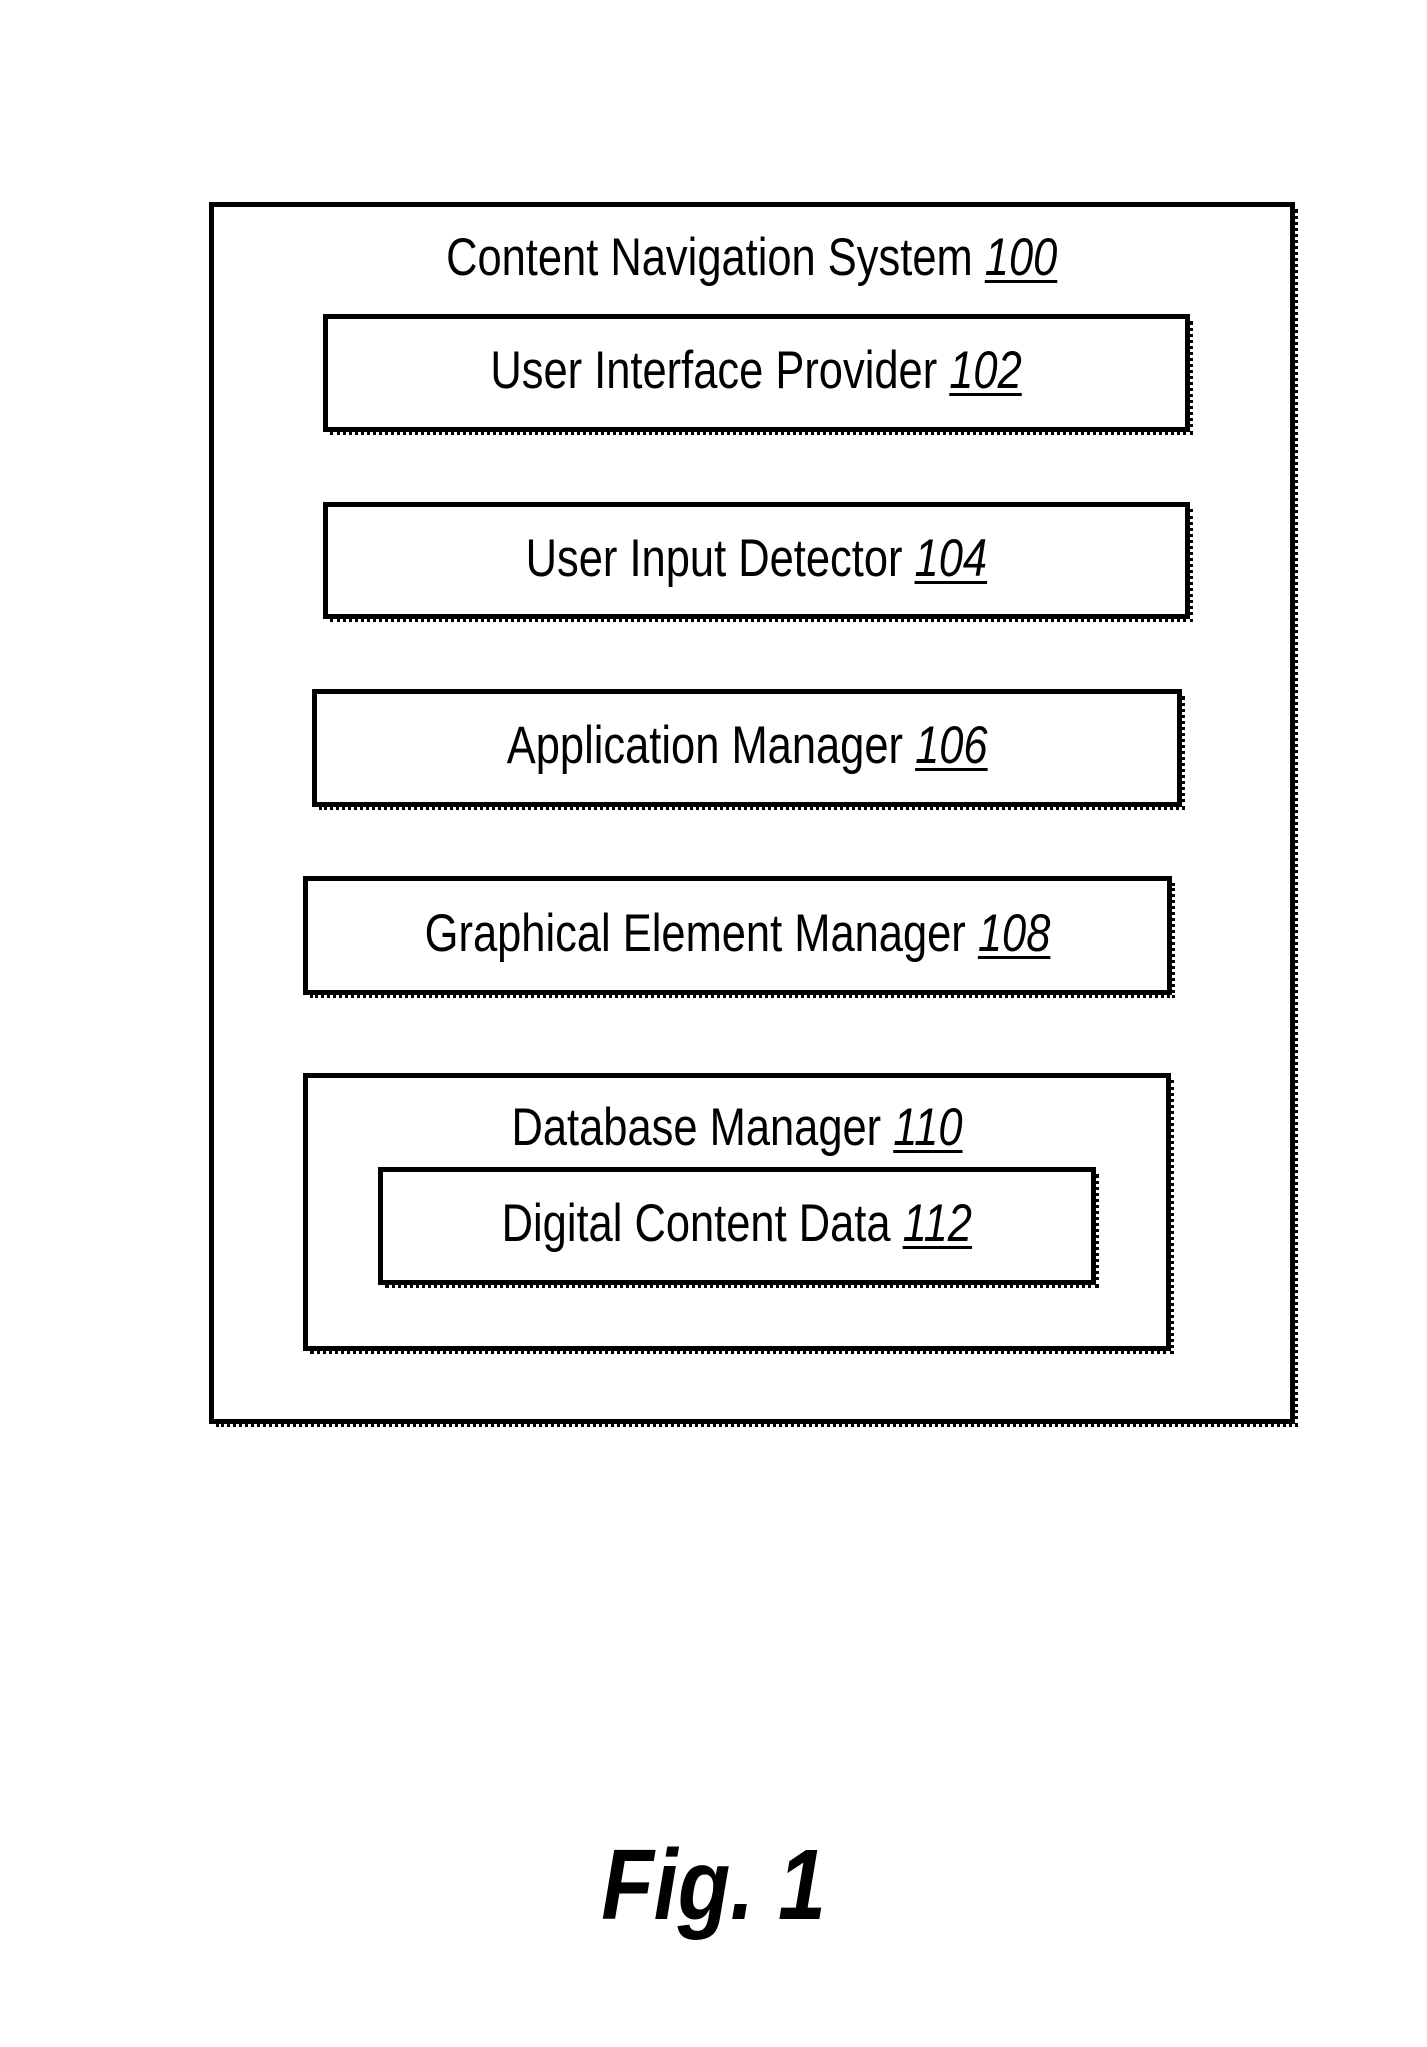 This screenshot has width=1427, height=2047. What do you see at coordinates (951, 745) in the screenshot?
I see `component-ref-number: 106` at bounding box center [951, 745].